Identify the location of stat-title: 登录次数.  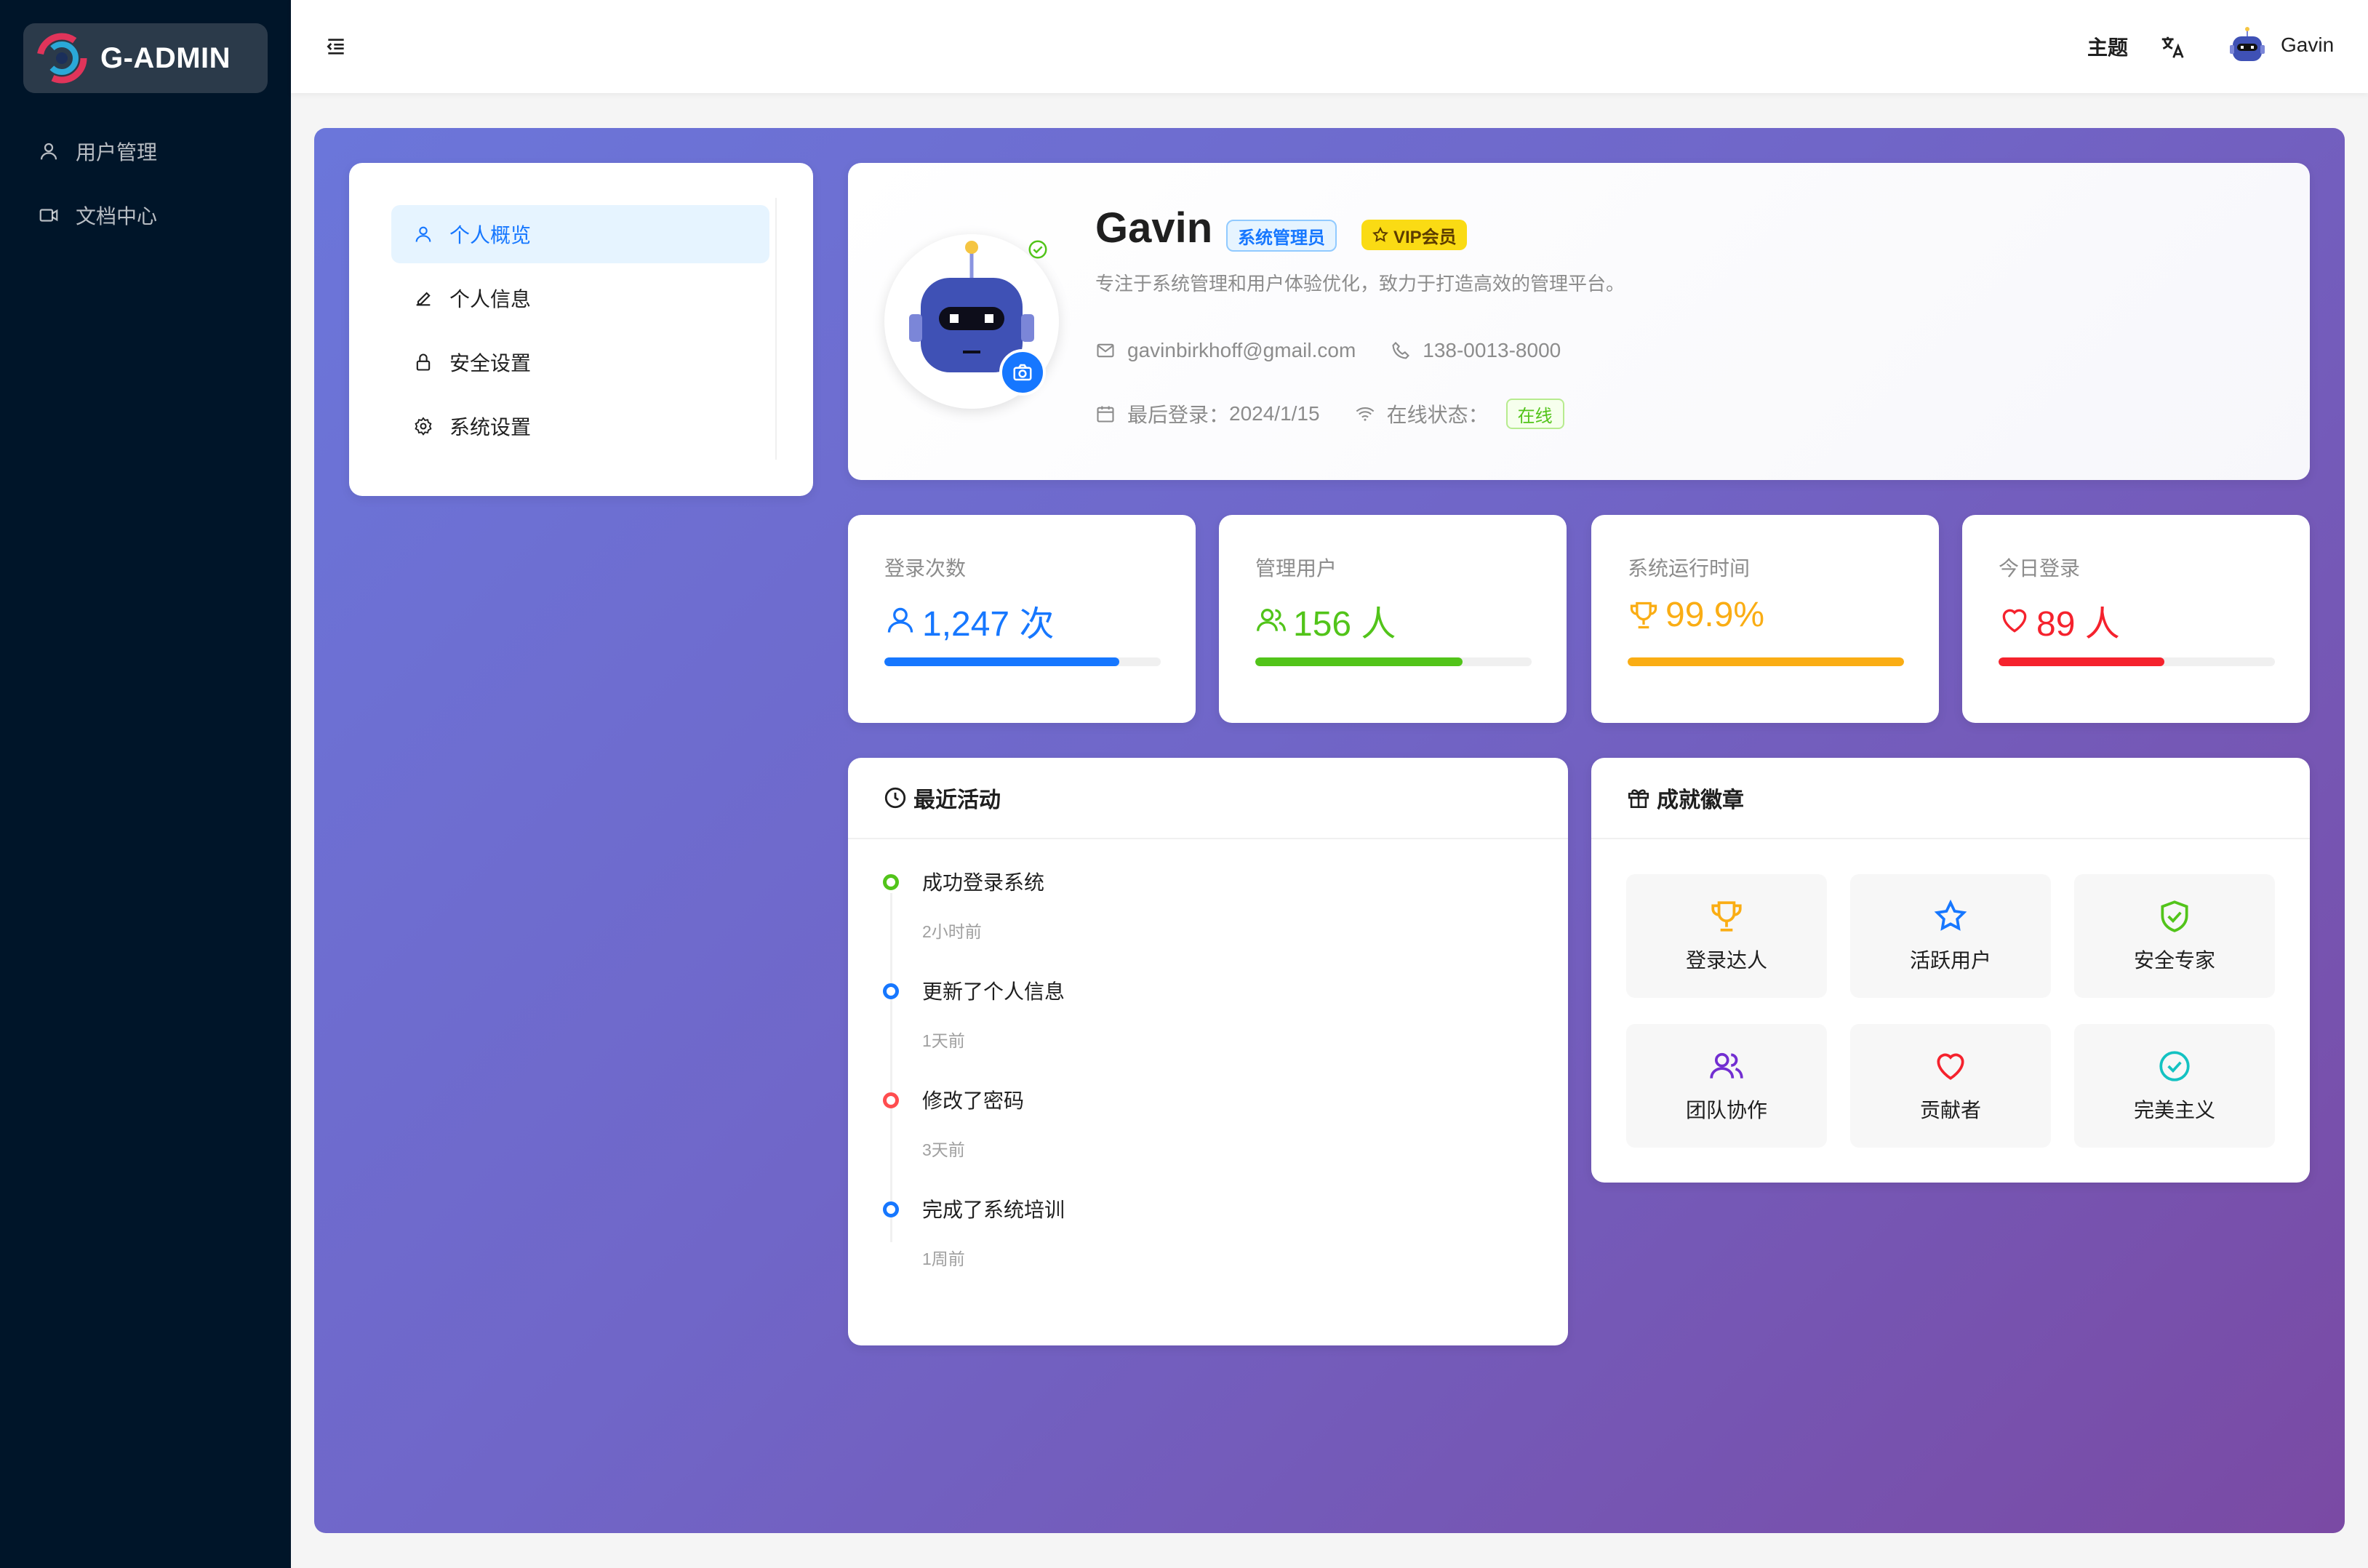
(925, 568).